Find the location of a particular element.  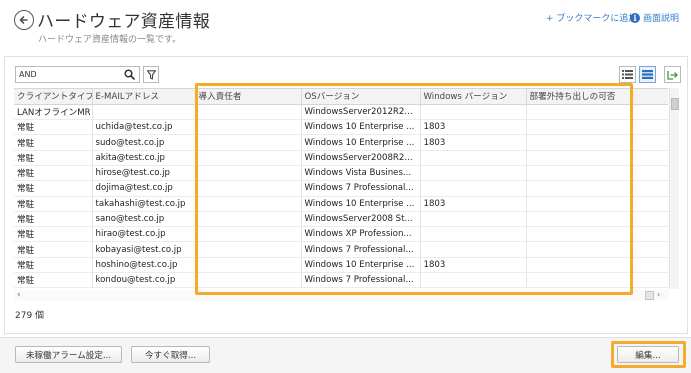

table-cell: dojima@test.co.jp is located at coordinates (144, 188).